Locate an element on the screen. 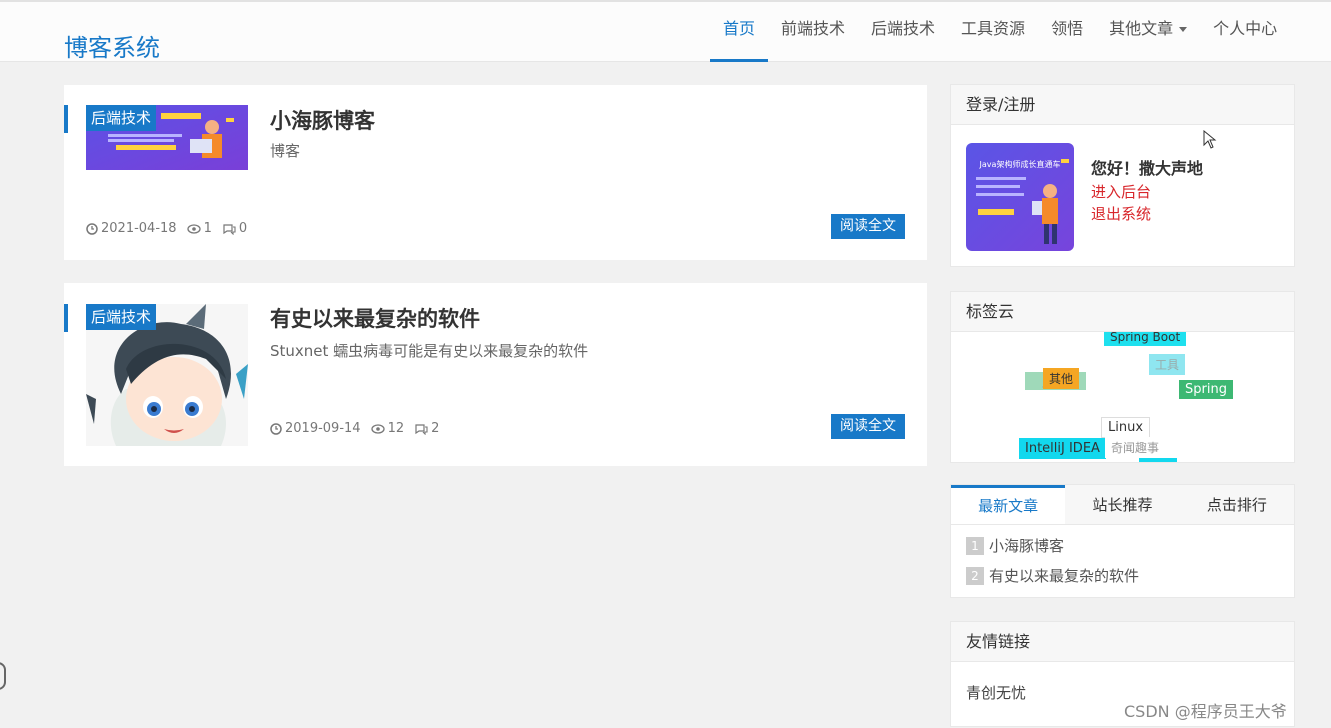  nav-home: 首页 is located at coordinates (739, 32).